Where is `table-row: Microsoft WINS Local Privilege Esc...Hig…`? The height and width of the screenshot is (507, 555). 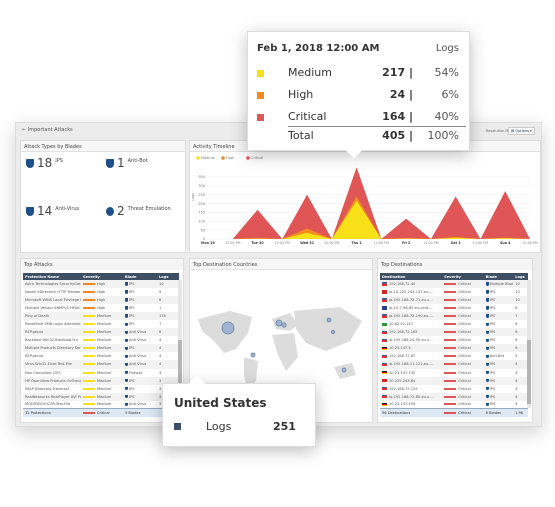
table-row: Microsoft WINS Local Privilege Esc...Hig… is located at coordinates (101, 300).